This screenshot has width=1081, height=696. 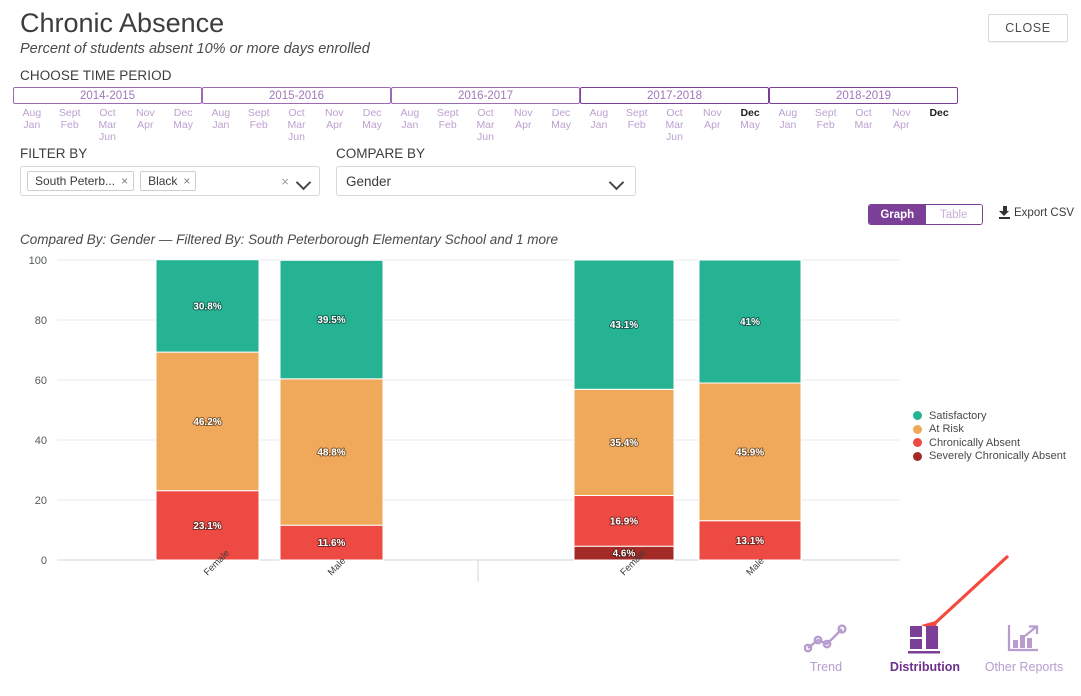 I want to click on filter-chip: Black ×, so click(x=168, y=181).